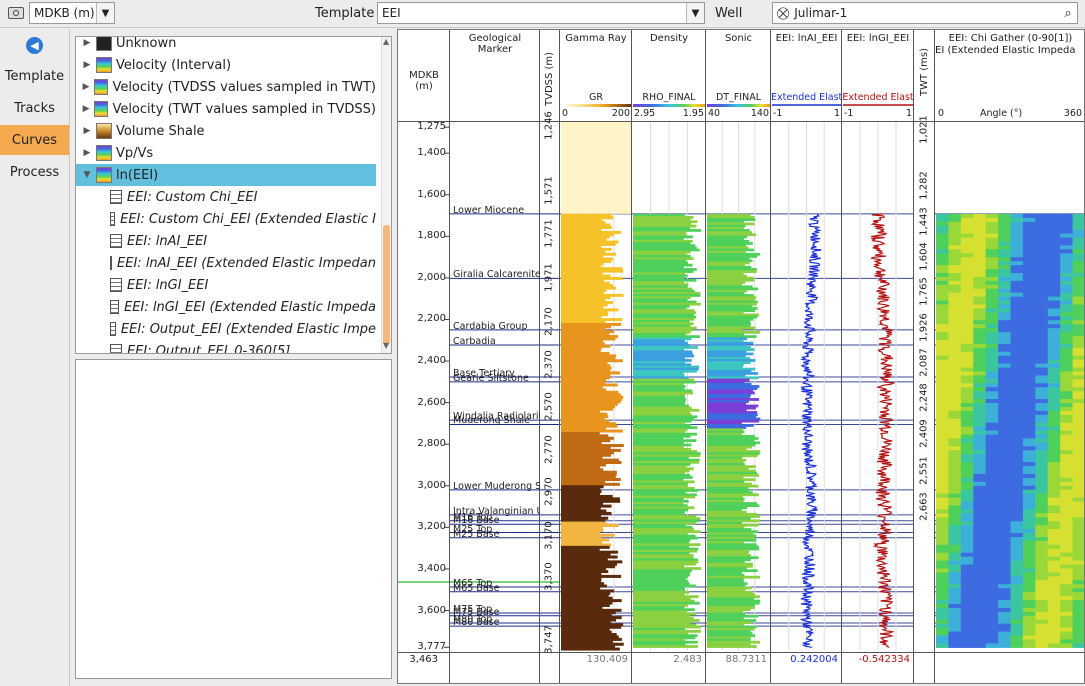 The image size is (1085, 686). I want to click on scroll-up-icon: ▲, so click(386, 41).